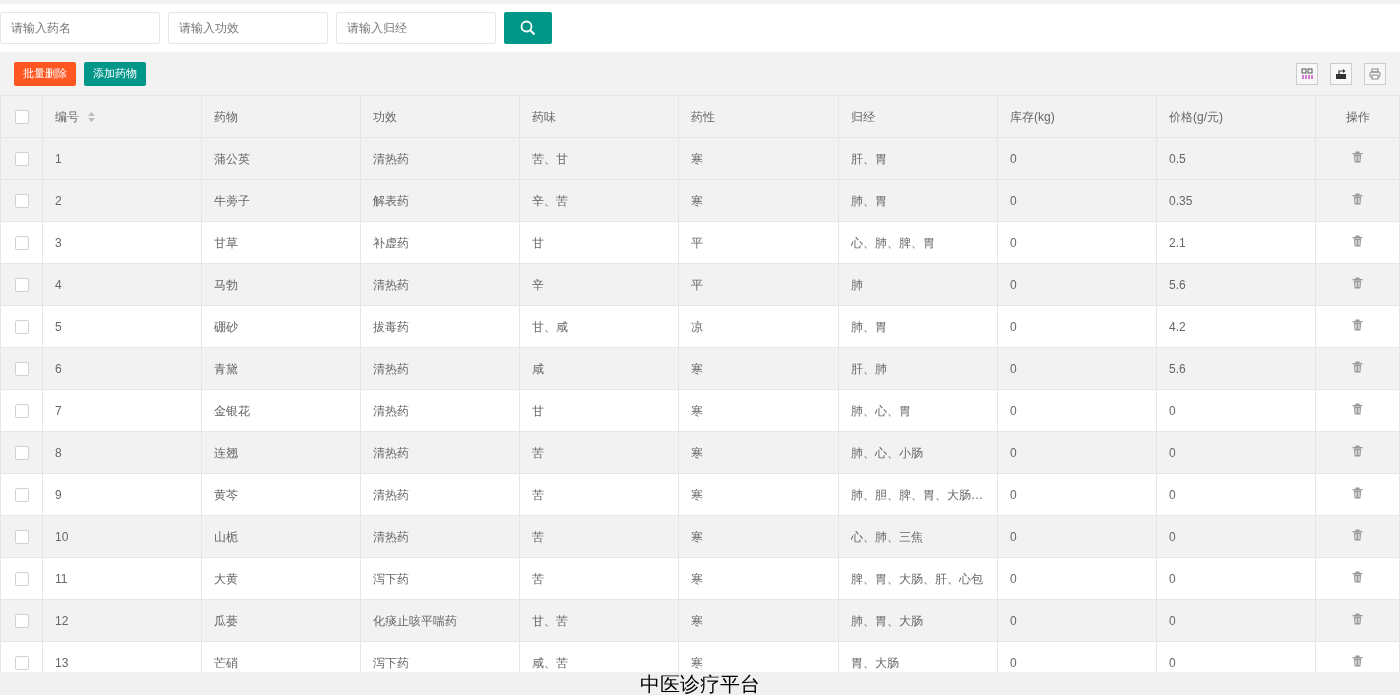  I want to click on table-cell: 肺、心、胃, so click(918, 410).